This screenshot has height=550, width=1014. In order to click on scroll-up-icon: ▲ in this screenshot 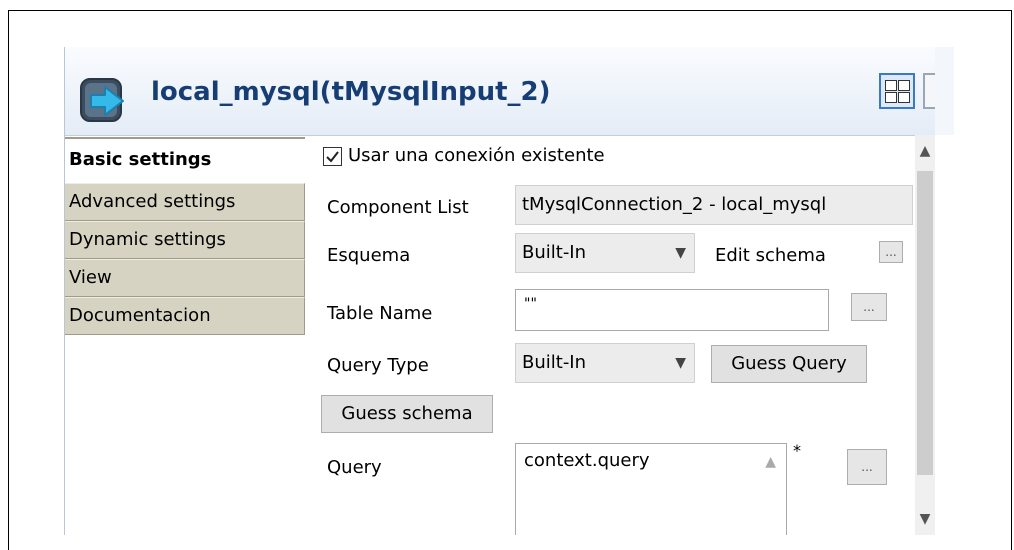, I will do `click(925, 151)`.